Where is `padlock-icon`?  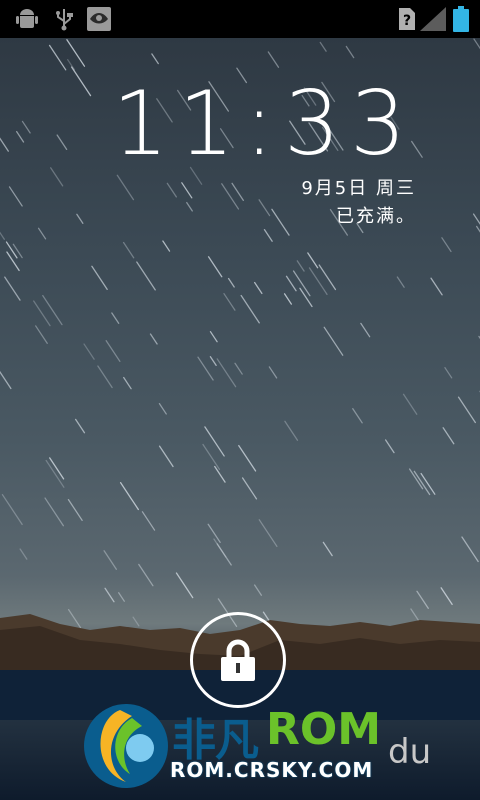
padlock-icon is located at coordinates (238, 660).